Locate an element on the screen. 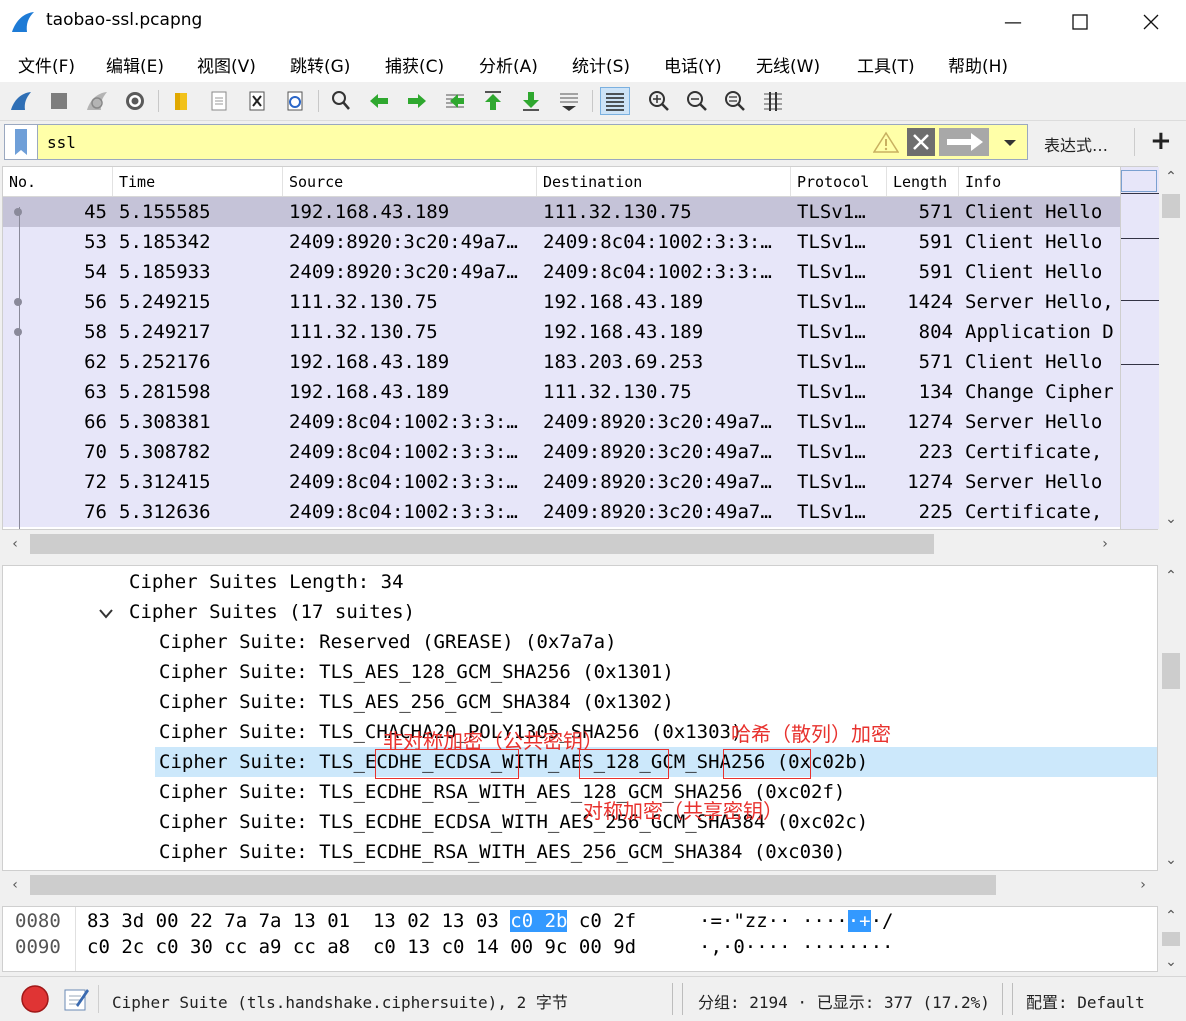 The height and width of the screenshot is (1021, 1186). start-capture-button is located at coordinates (21, 101).